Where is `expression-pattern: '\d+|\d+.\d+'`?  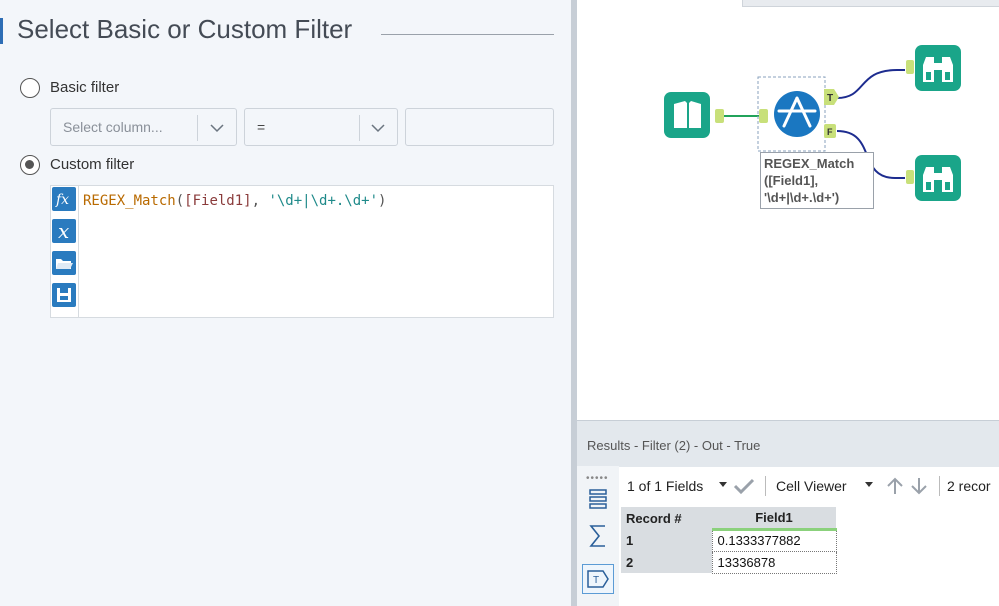
expression-pattern: '\d+|\d+.\d+' is located at coordinates (323, 201).